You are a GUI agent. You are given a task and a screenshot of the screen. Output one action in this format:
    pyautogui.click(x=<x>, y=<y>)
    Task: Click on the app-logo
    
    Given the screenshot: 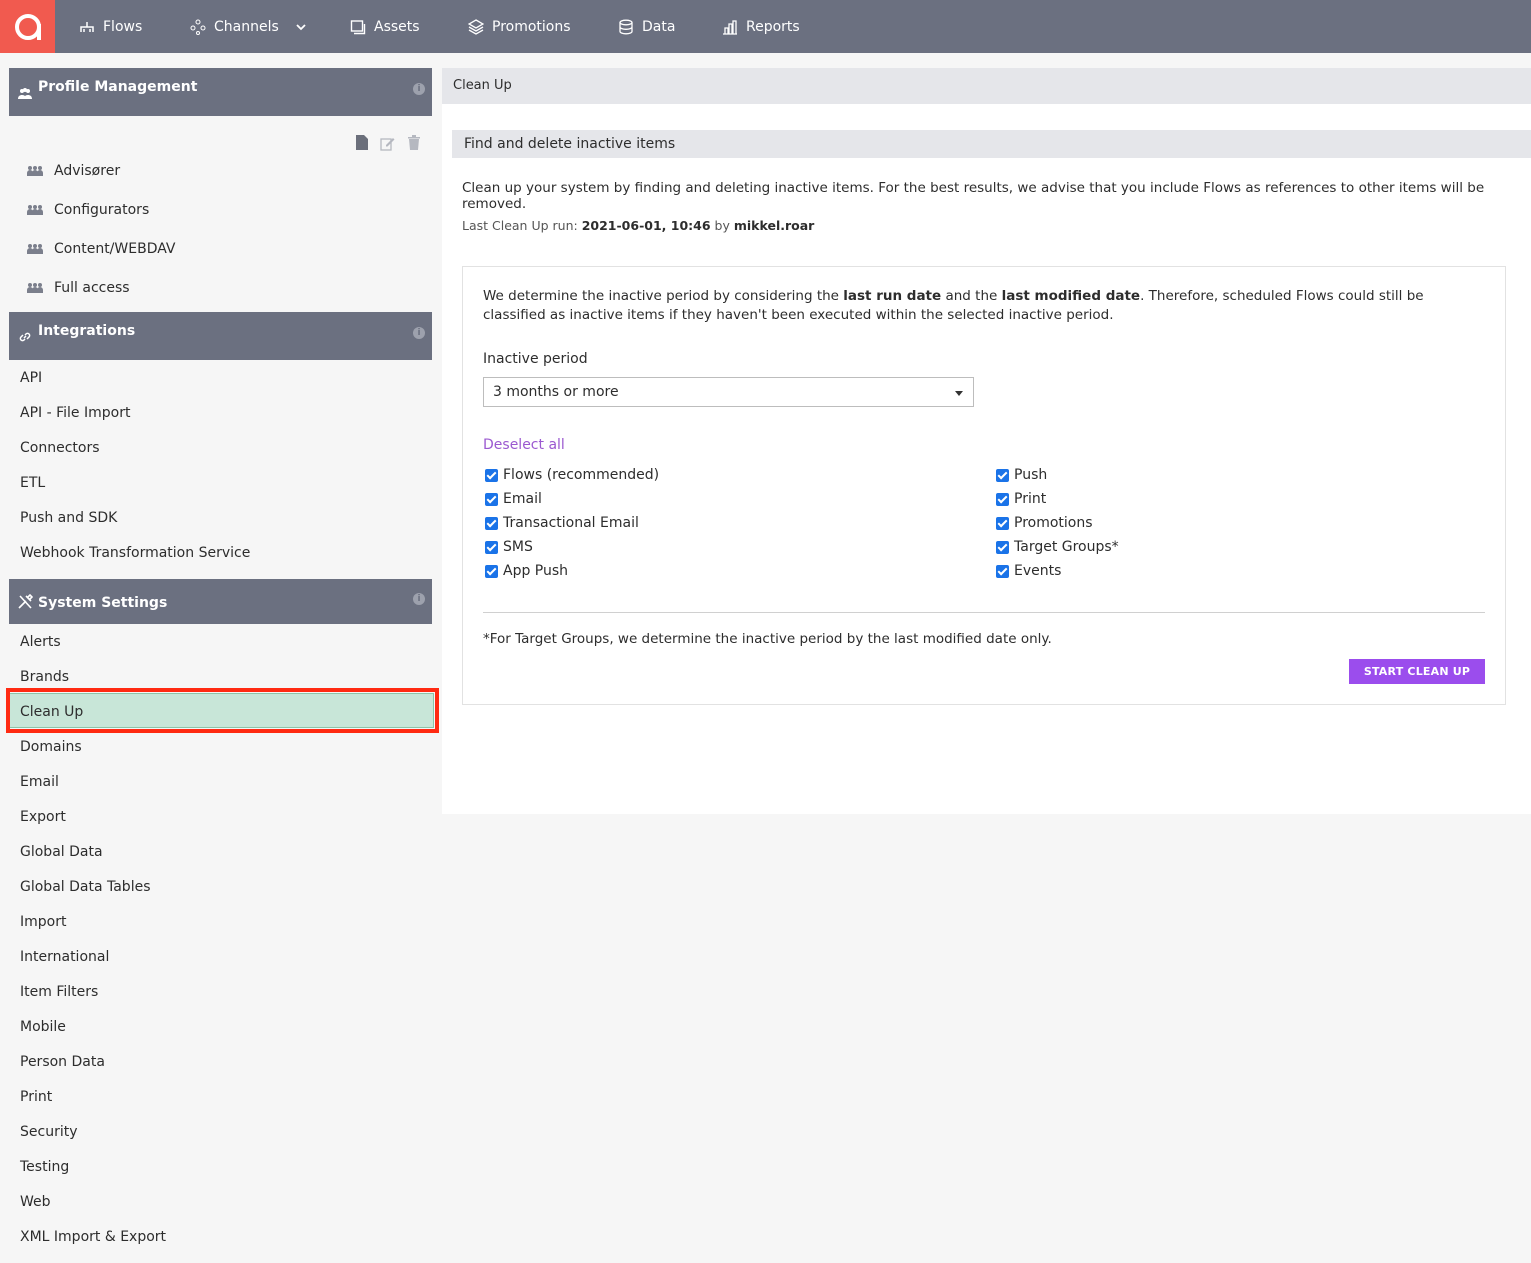 What is the action you would take?
    pyautogui.click(x=27, y=26)
    